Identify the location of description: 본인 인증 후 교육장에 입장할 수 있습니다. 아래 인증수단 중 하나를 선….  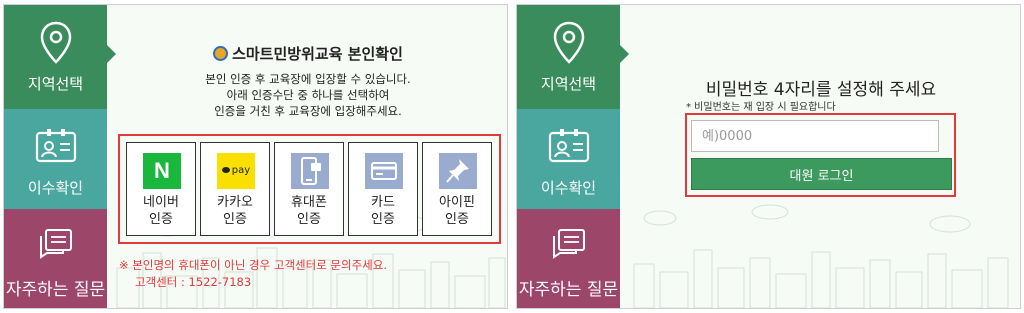
(307, 95).